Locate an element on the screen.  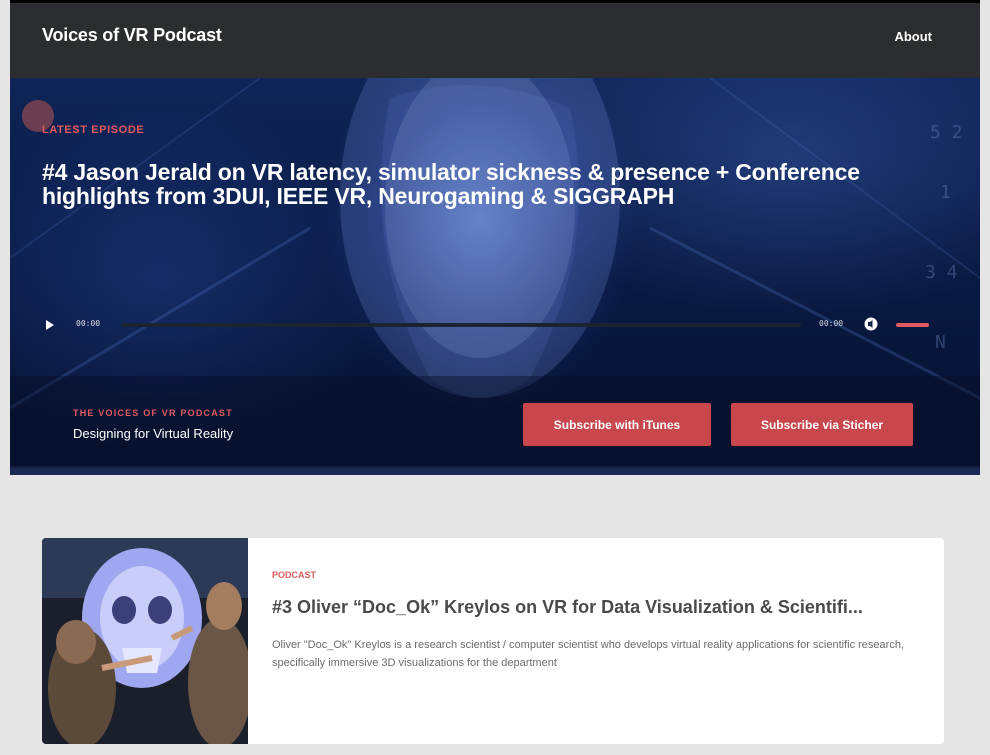
episode-category: PODCAST is located at coordinates (294, 575).